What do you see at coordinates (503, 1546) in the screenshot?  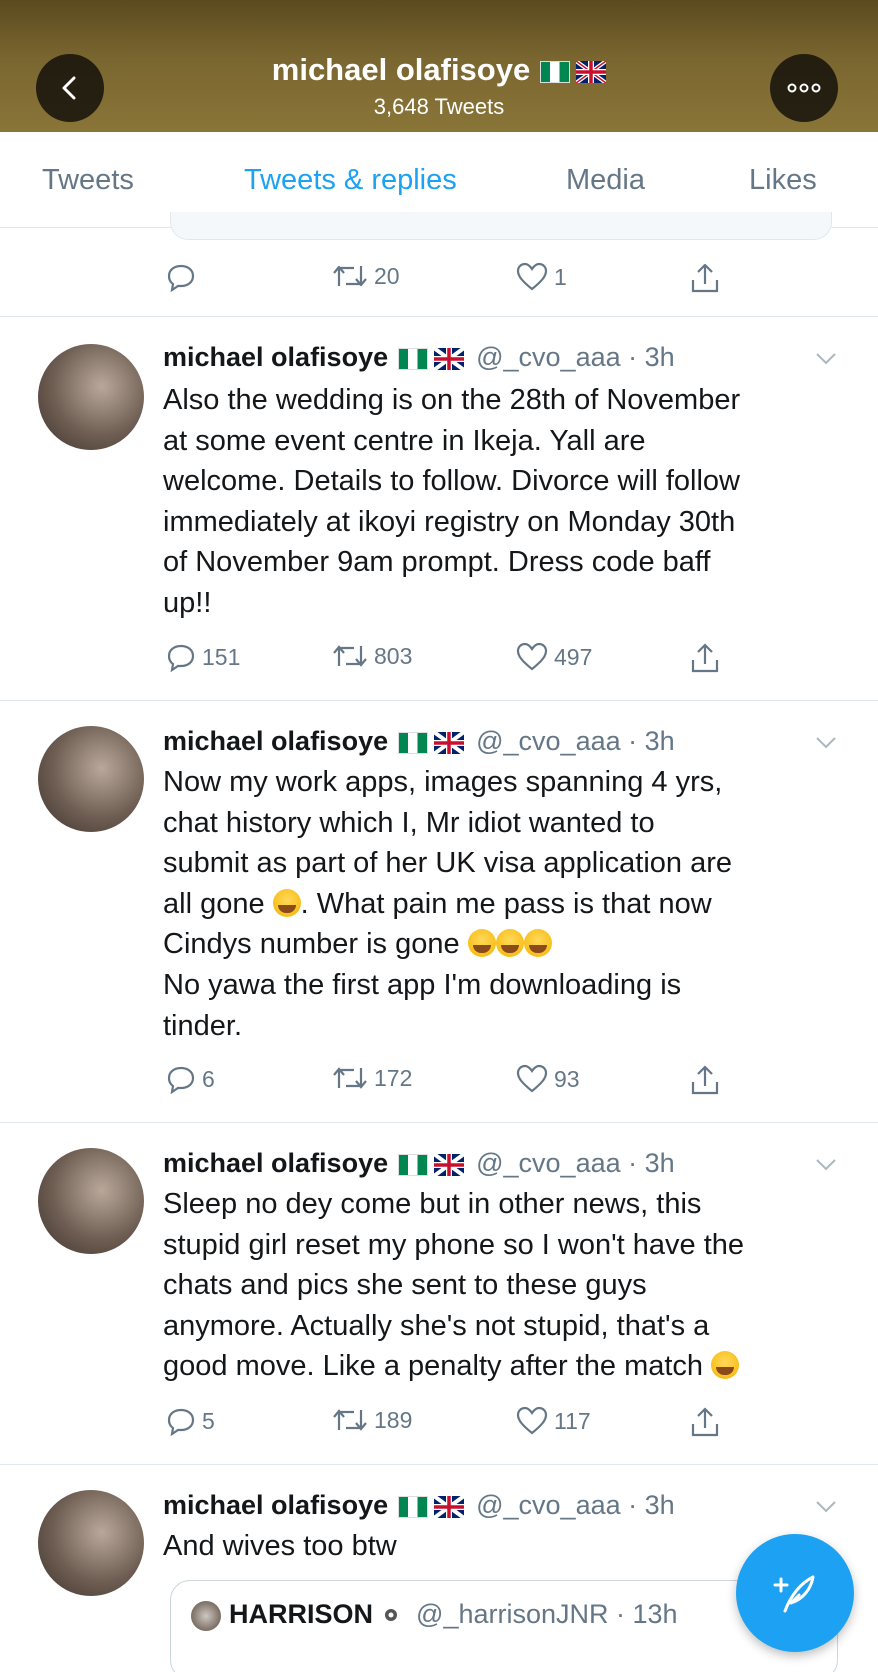 I see `tweet-text: And wives too btw` at bounding box center [503, 1546].